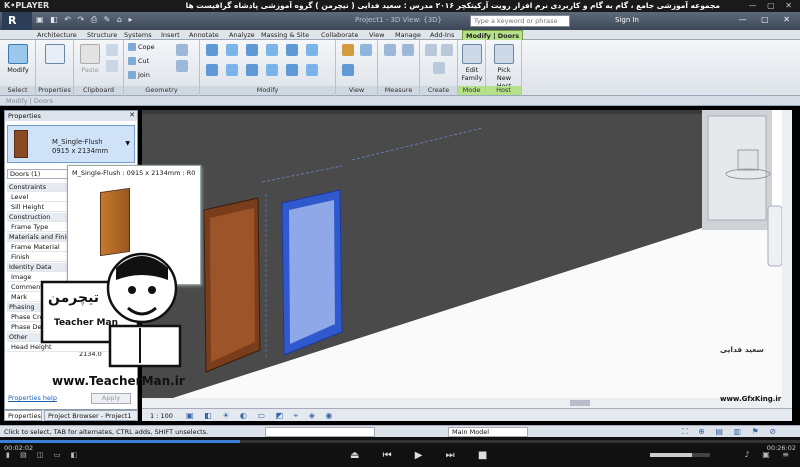 The width and height of the screenshot is (800, 467). I want to click on tab-view: View, so click(376, 35).